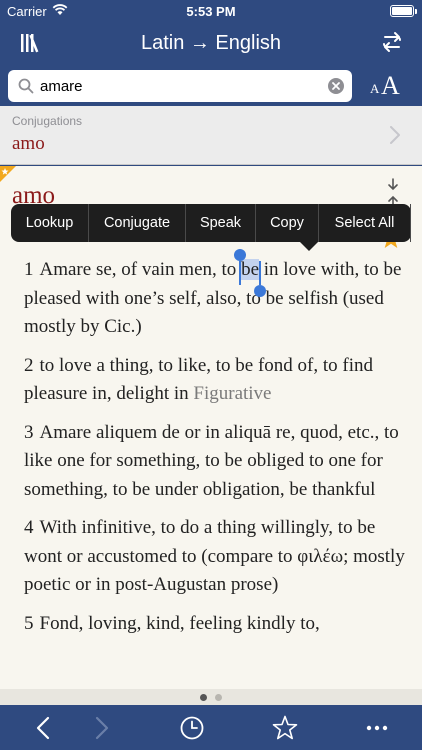  What do you see at coordinates (375, 88) in the screenshot?
I see `font-small-label: A` at bounding box center [375, 88].